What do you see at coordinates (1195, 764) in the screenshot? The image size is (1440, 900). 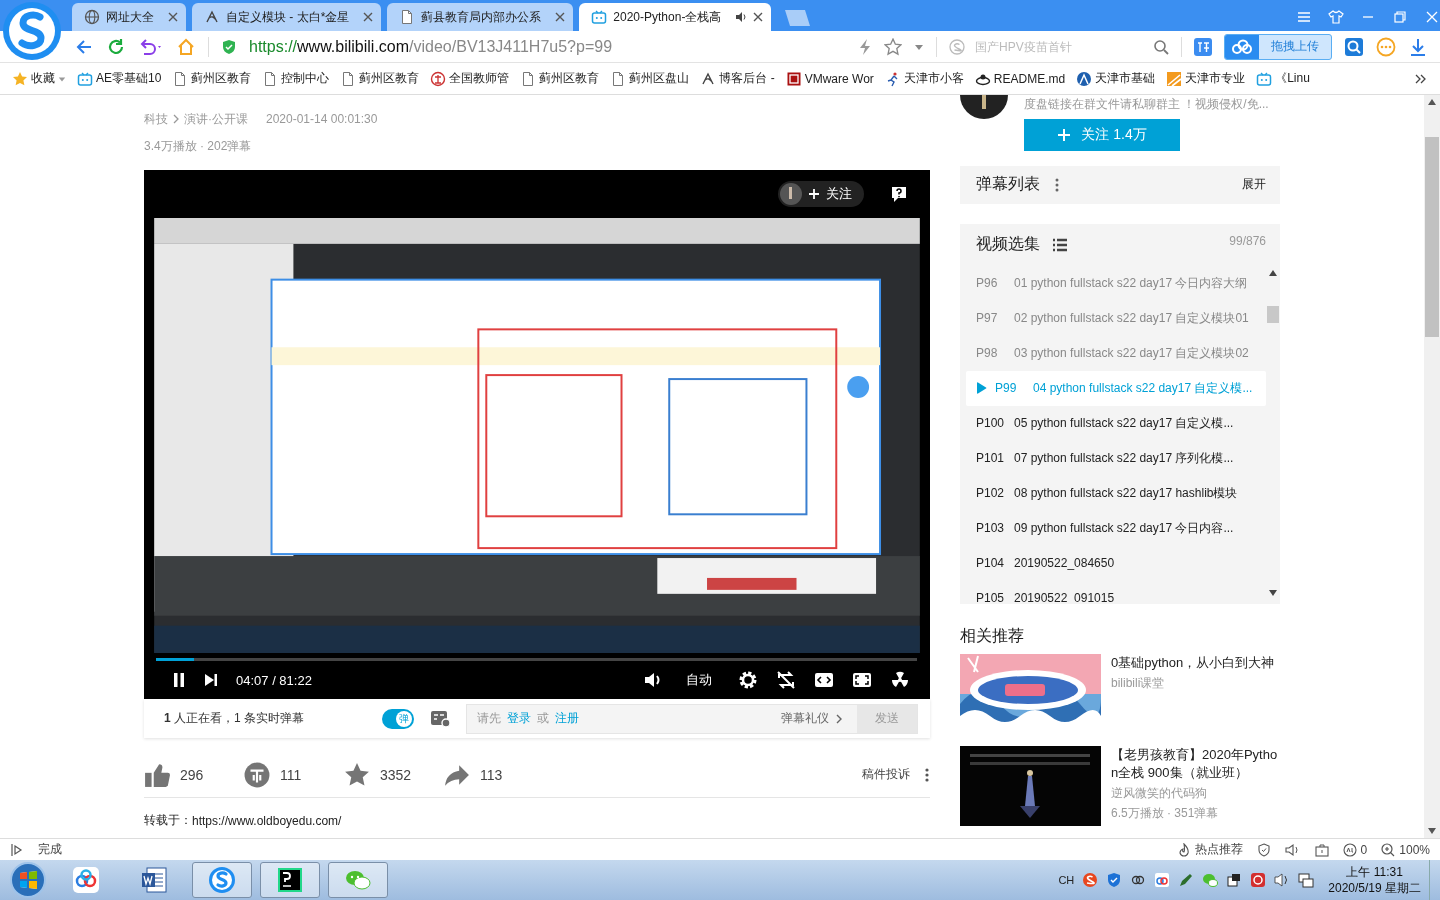 I see `video-title-link: 【老男孩教育】2020年Python全栈 900集（就业班）` at bounding box center [1195, 764].